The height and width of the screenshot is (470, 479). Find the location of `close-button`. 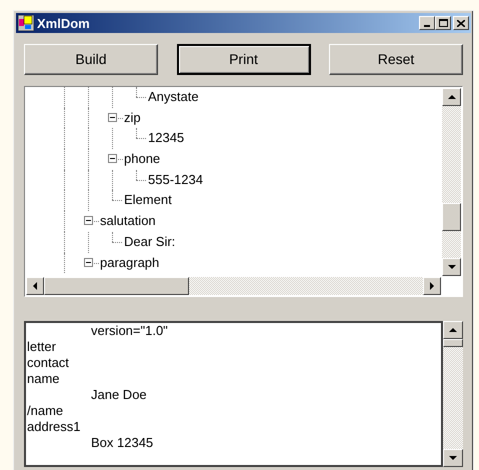

close-button is located at coordinates (461, 23).